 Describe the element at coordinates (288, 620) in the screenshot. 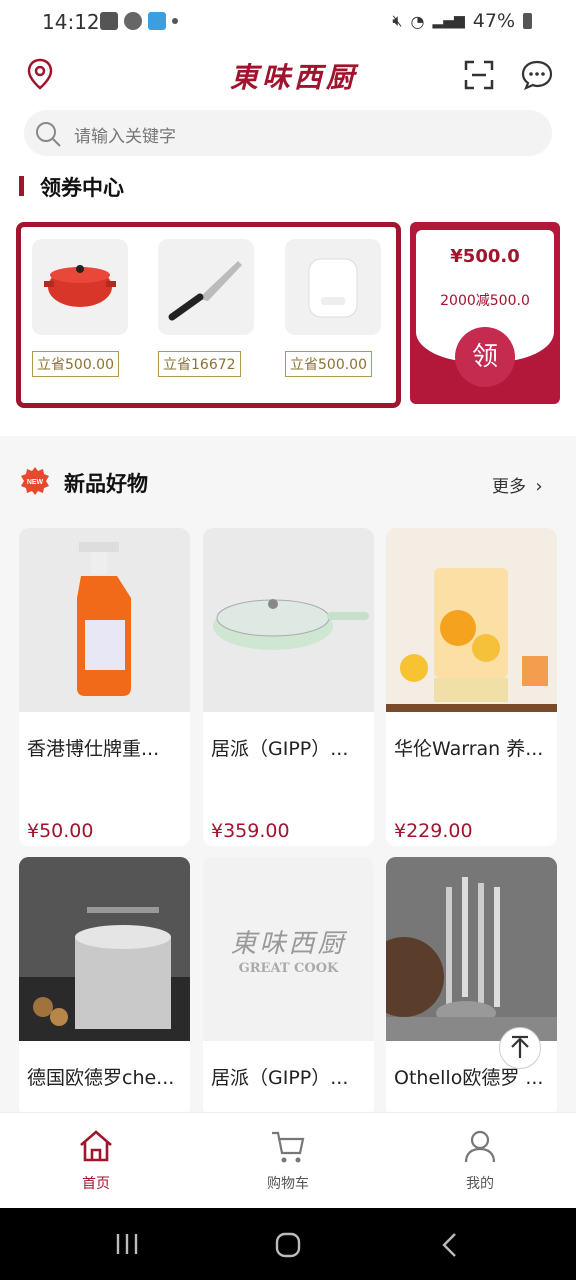

I see `wok-pan-icon` at that location.